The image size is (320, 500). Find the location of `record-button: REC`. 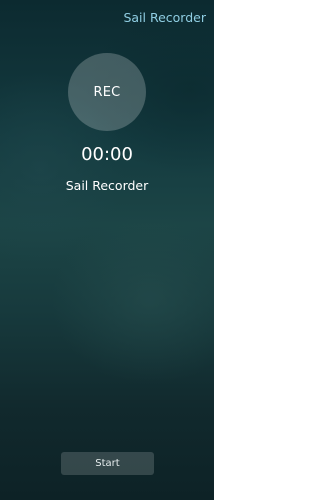

record-button: REC is located at coordinates (107, 92).